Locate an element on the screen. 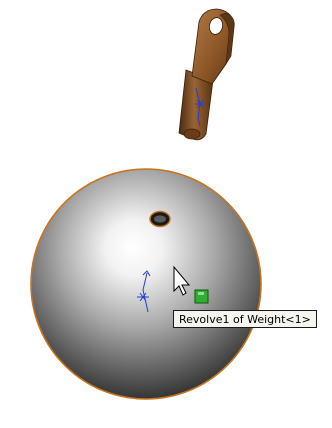 The height and width of the screenshot is (428, 332). pin-part is located at coordinates (206, 74).